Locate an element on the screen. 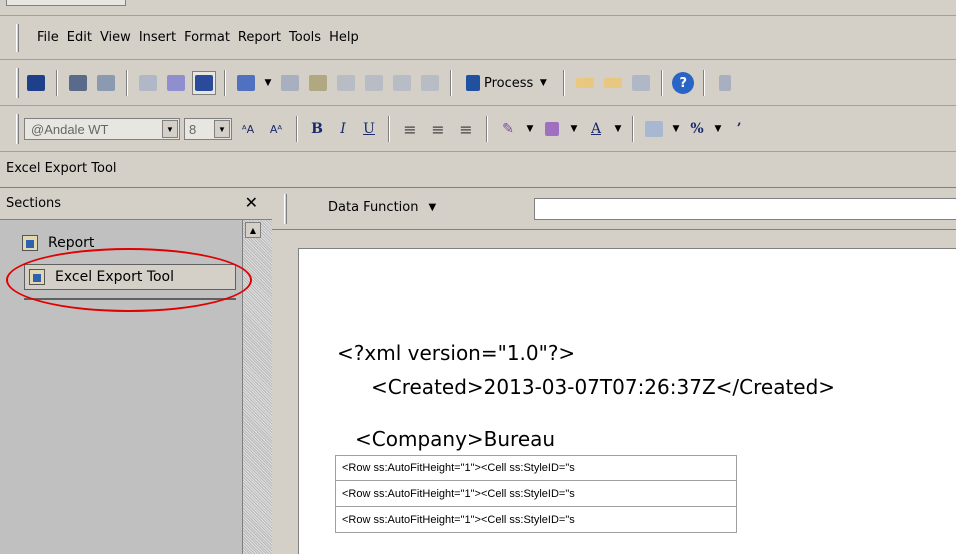  sort-icon is located at coordinates (346, 83).